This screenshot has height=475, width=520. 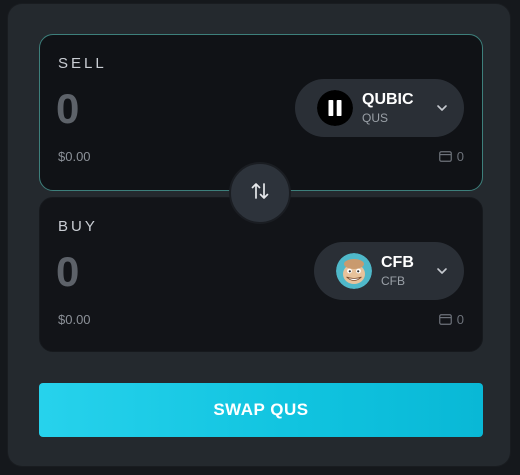 I want to click on buy-token-select: CFB CFB, so click(x=389, y=271).